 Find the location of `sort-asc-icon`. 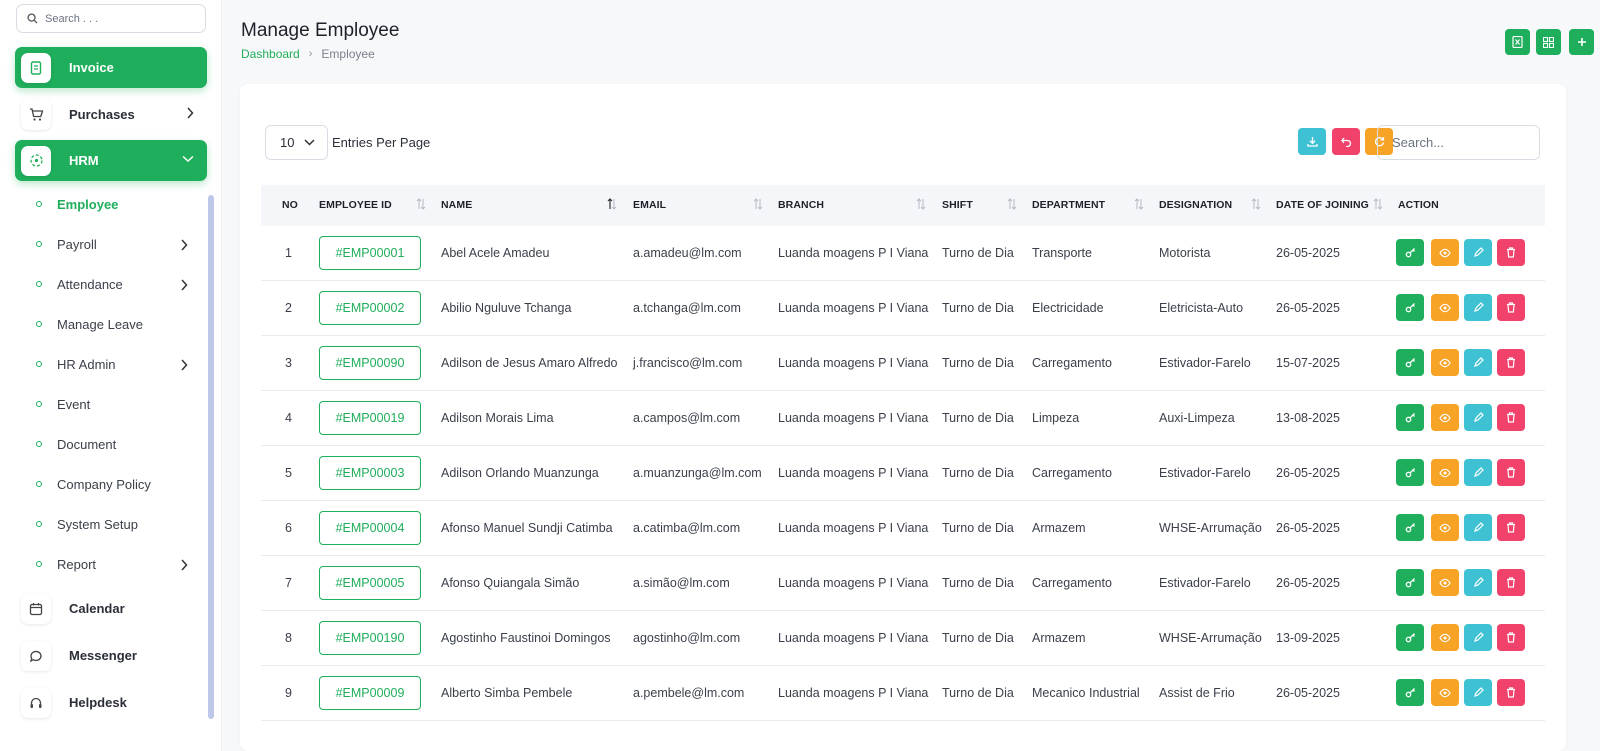

sort-asc-icon is located at coordinates (612, 206).